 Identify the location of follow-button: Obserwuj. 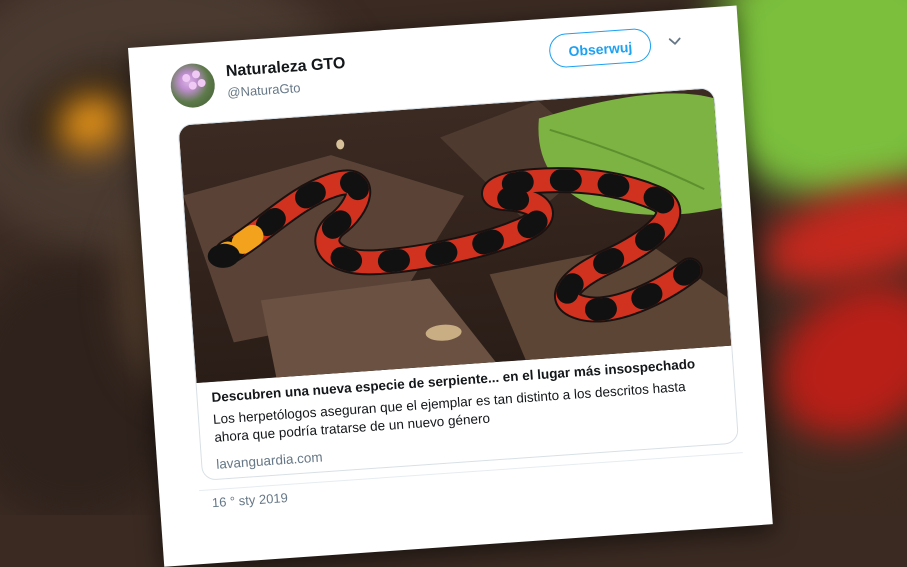
(600, 48).